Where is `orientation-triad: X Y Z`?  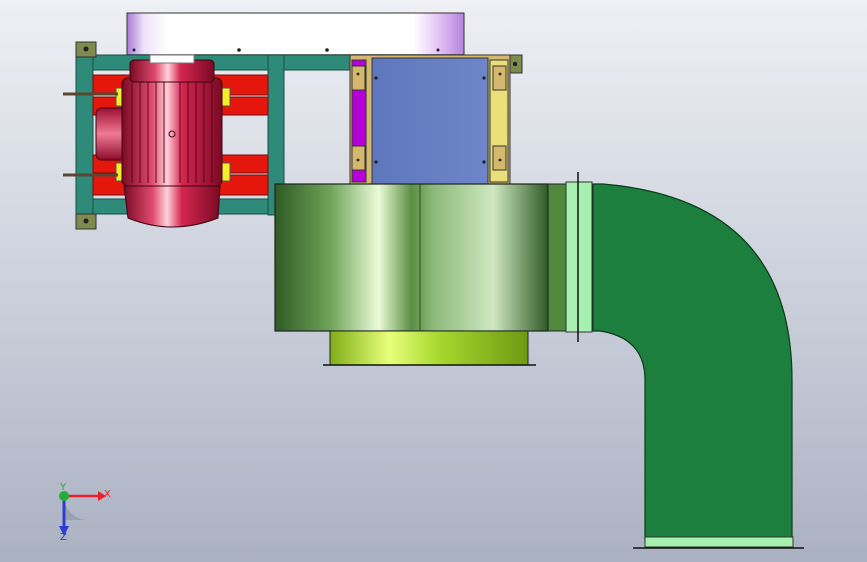
orientation-triad: X Y Z is located at coordinates (85, 512).